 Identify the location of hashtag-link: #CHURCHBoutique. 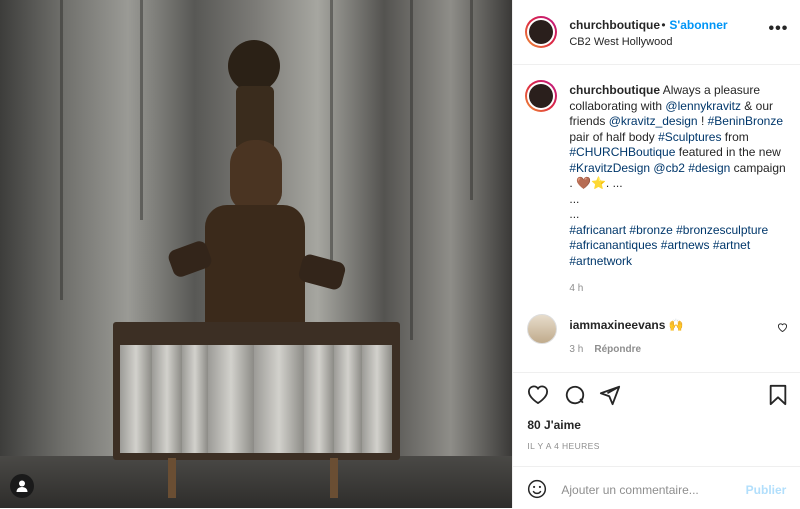
(622, 152).